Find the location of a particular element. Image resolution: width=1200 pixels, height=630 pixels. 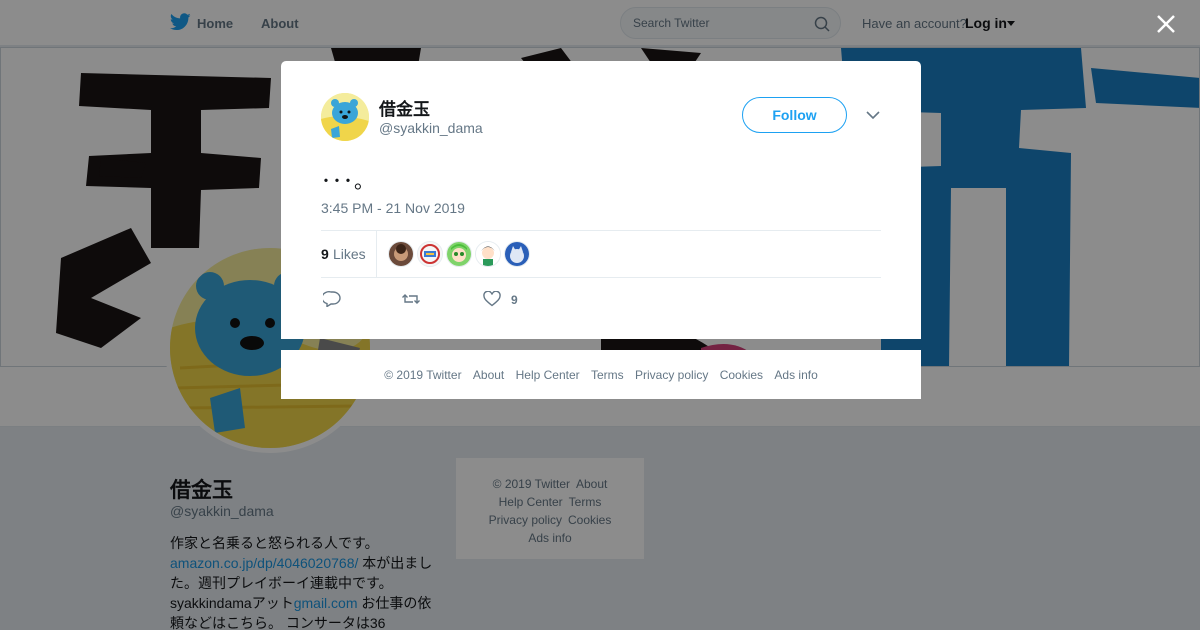

footer-cookies-link: Cookies is located at coordinates (741, 375).